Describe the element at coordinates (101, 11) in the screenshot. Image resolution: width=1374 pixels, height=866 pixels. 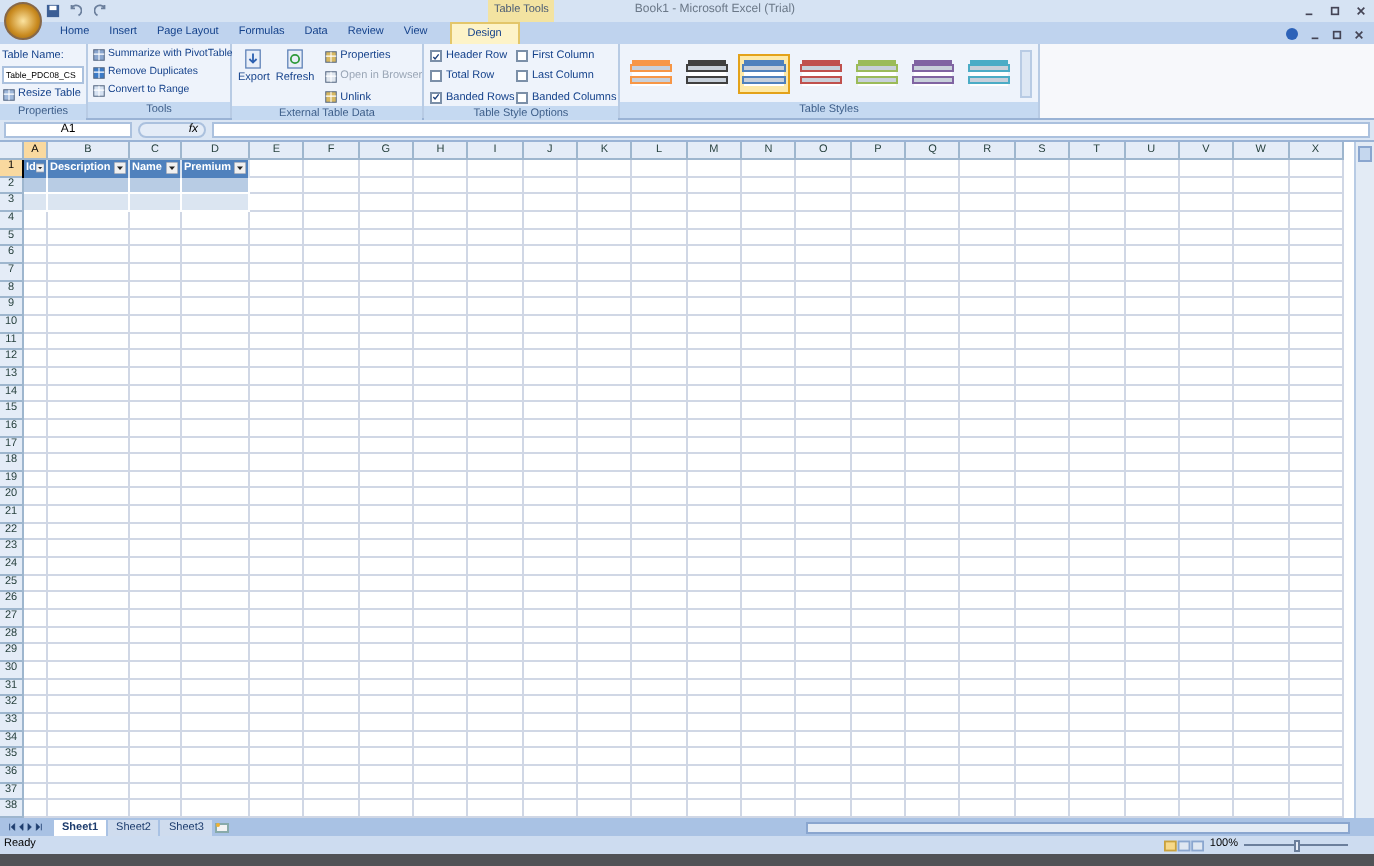
I see `redo-icon` at that location.